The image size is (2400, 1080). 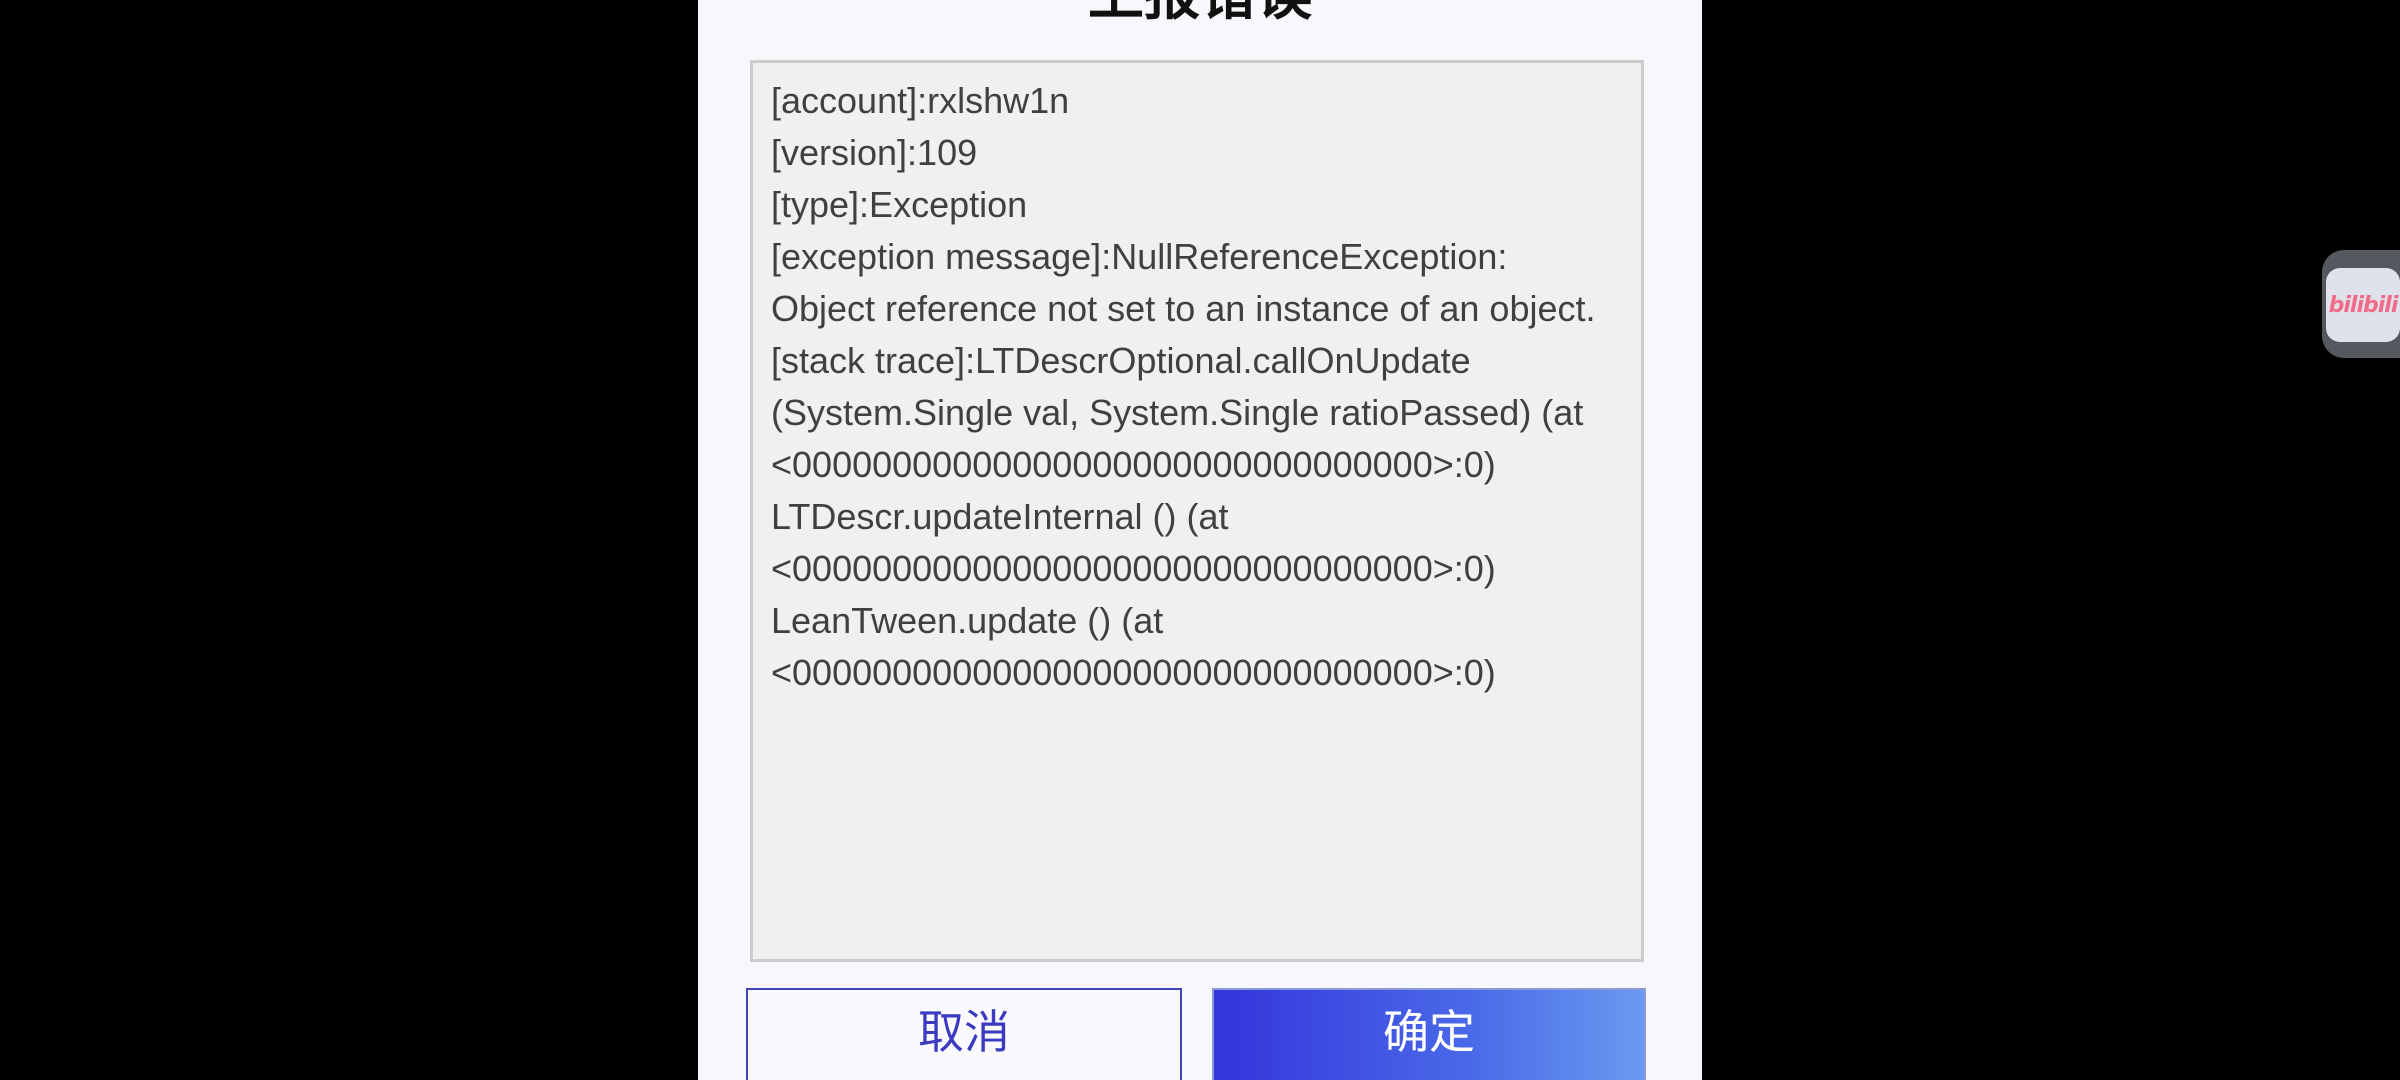 I want to click on confirm-button: 确定, so click(x=1429, y=1034).